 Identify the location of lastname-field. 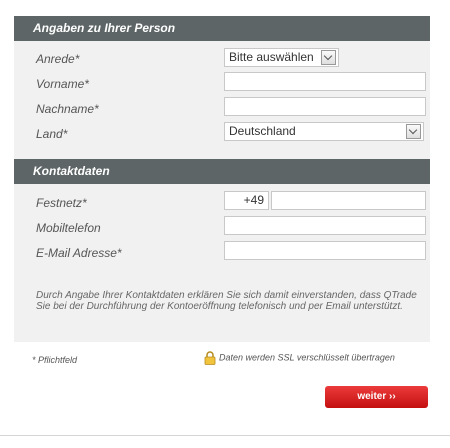
(325, 106).